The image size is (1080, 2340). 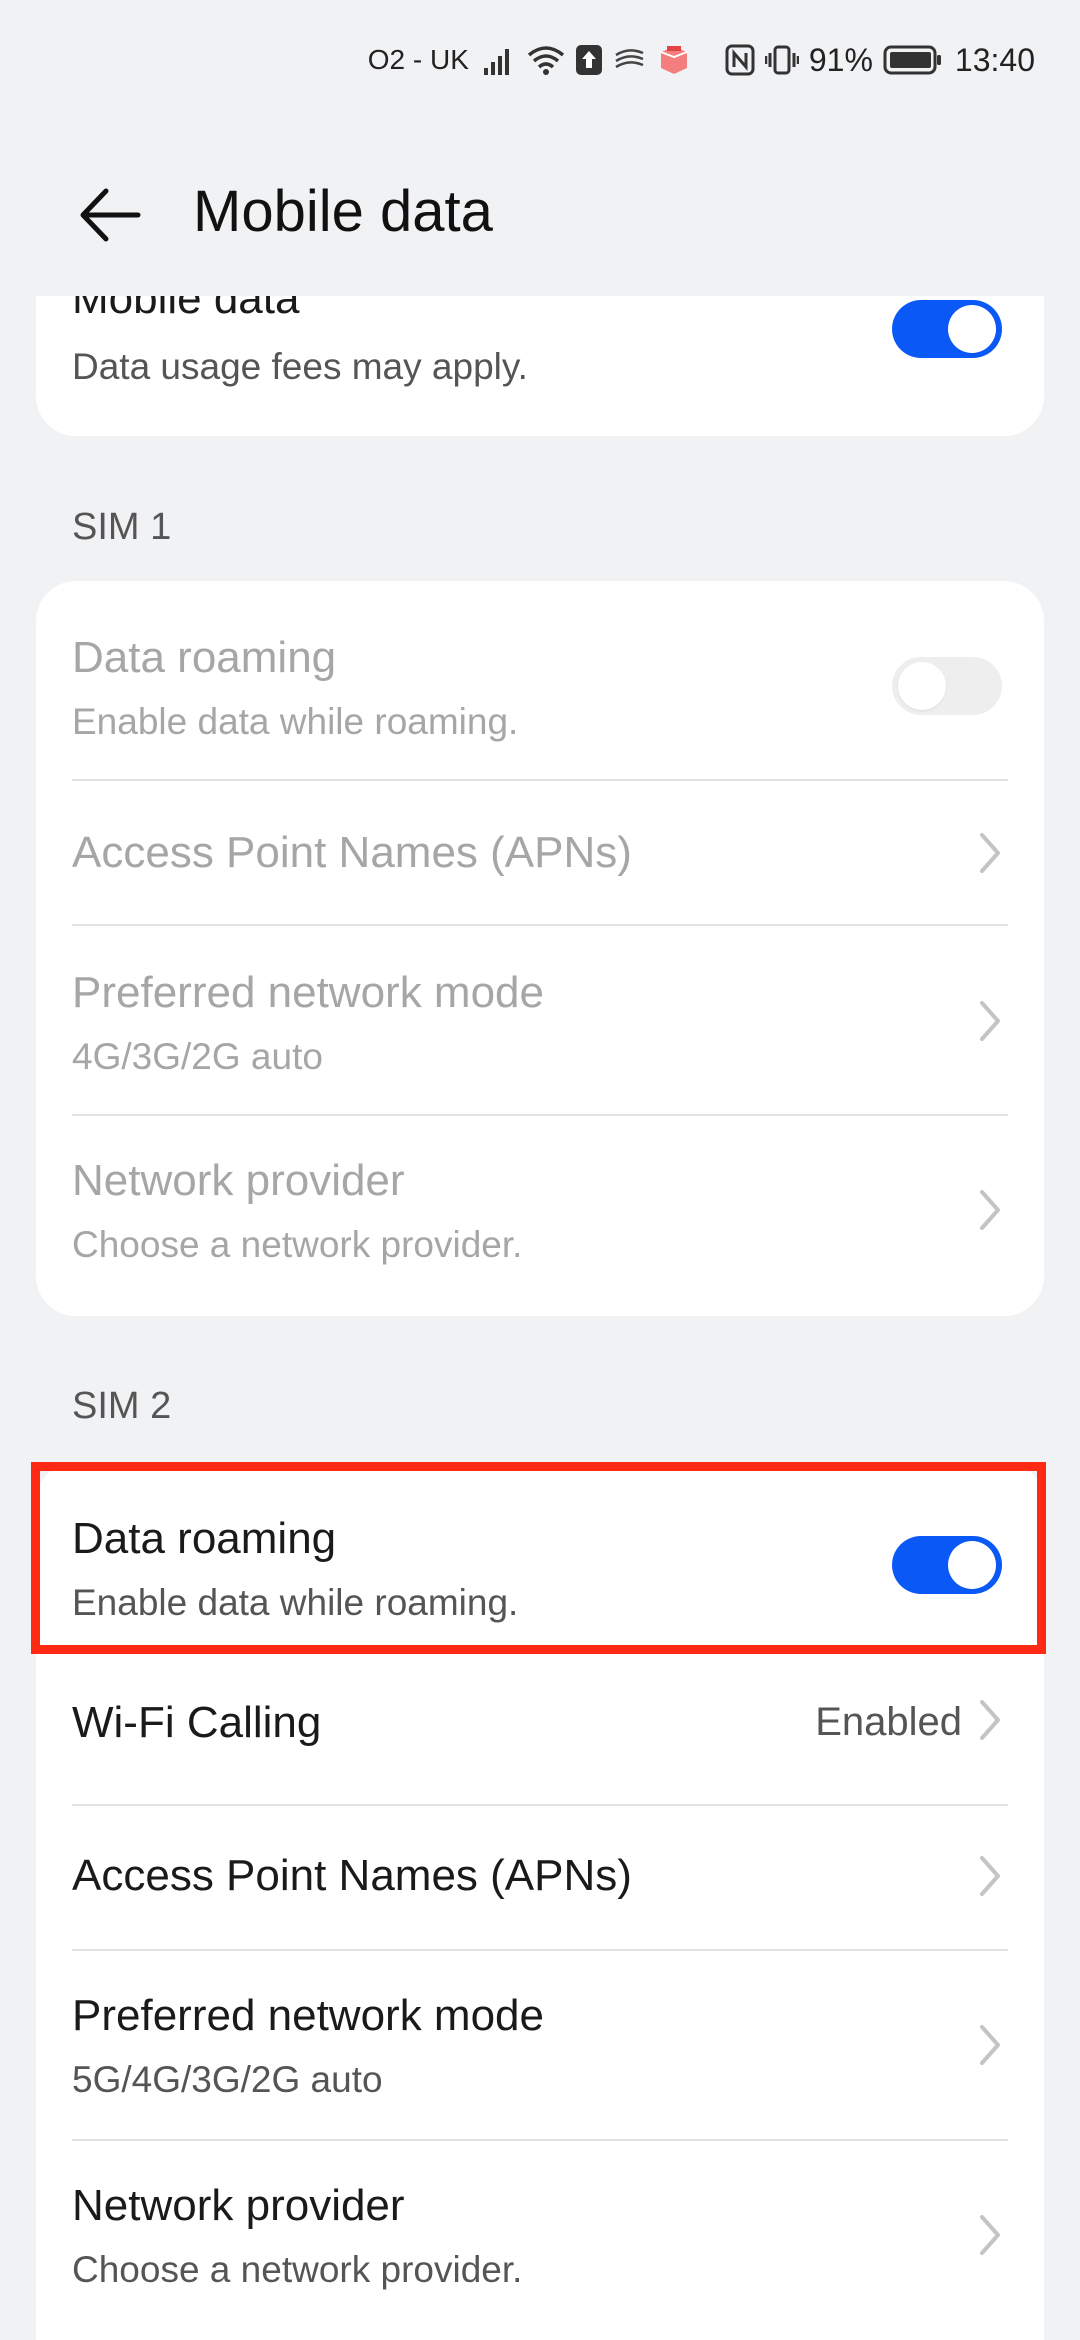 I want to click on arrow-left-icon, so click(x=110, y=215).